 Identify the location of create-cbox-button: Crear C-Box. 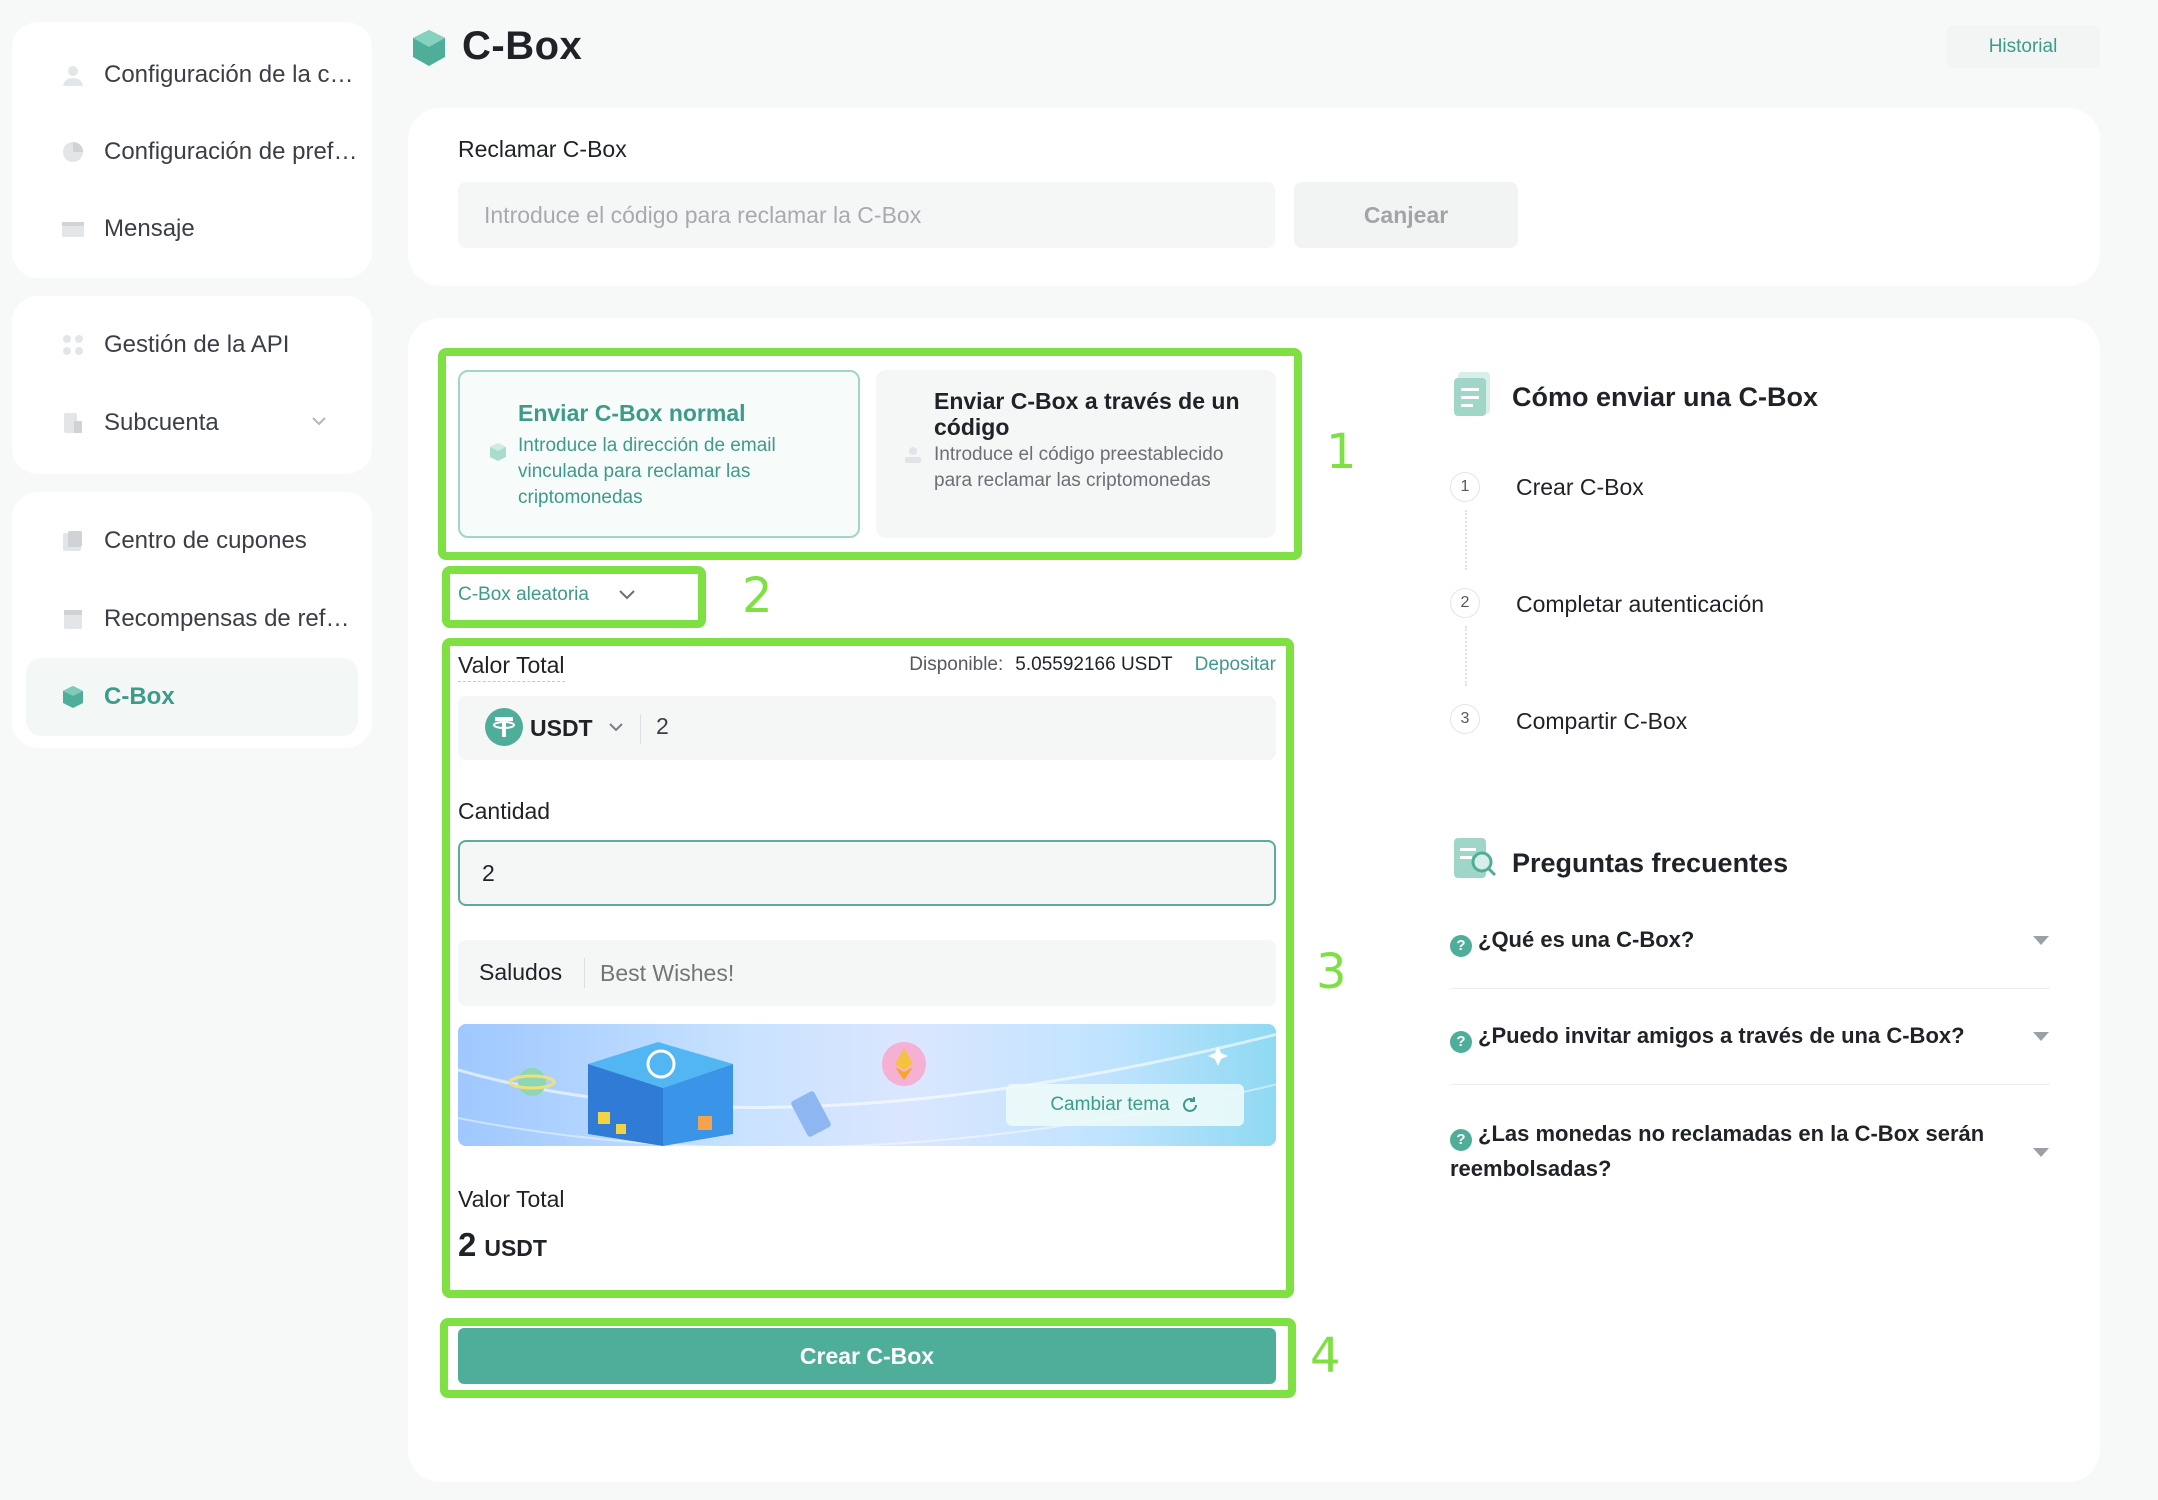
(867, 1356).